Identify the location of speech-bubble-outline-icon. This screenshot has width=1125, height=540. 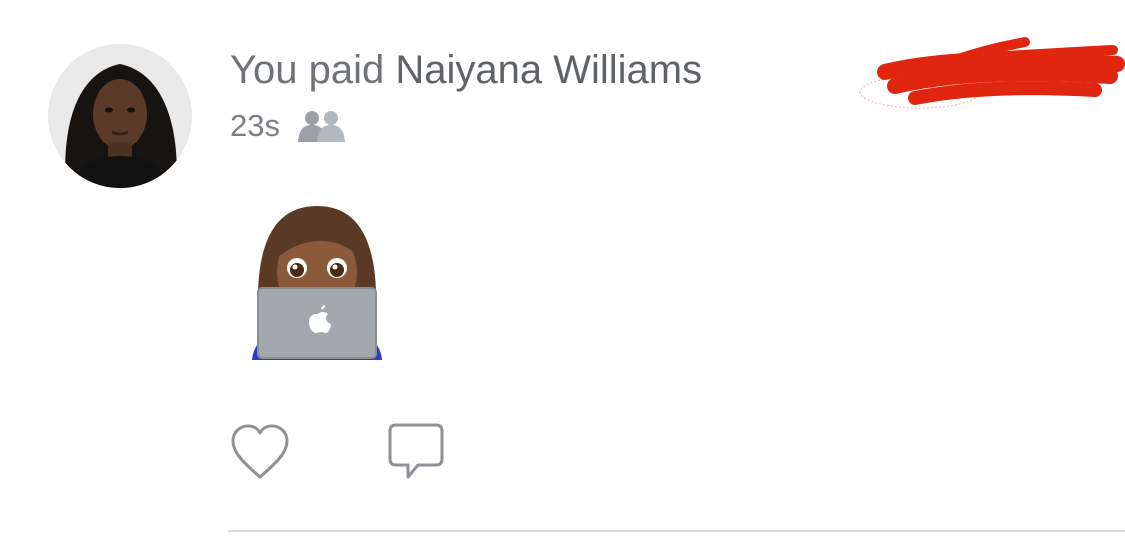
(416, 450).